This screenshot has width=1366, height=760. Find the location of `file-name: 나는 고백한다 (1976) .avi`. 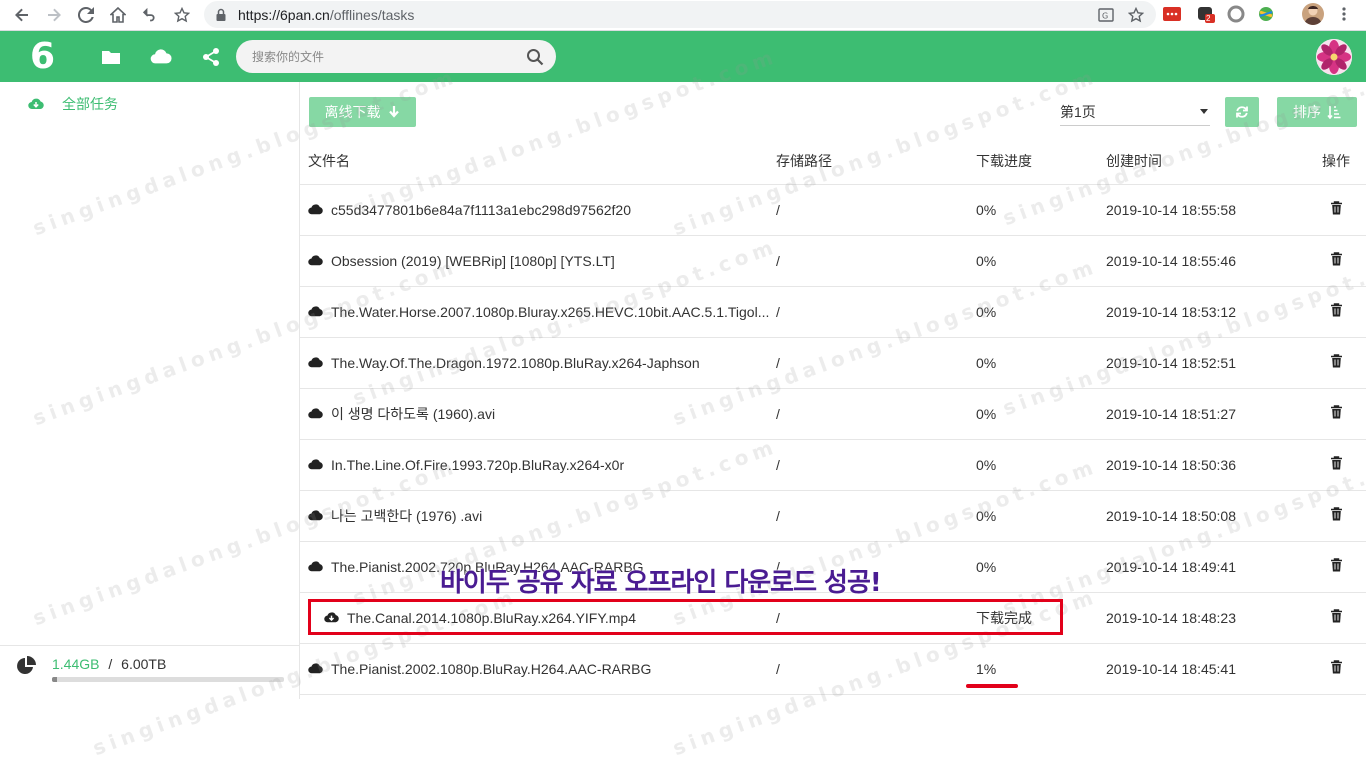

file-name: 나는 고백한다 (1976) .avi is located at coordinates (406, 516).